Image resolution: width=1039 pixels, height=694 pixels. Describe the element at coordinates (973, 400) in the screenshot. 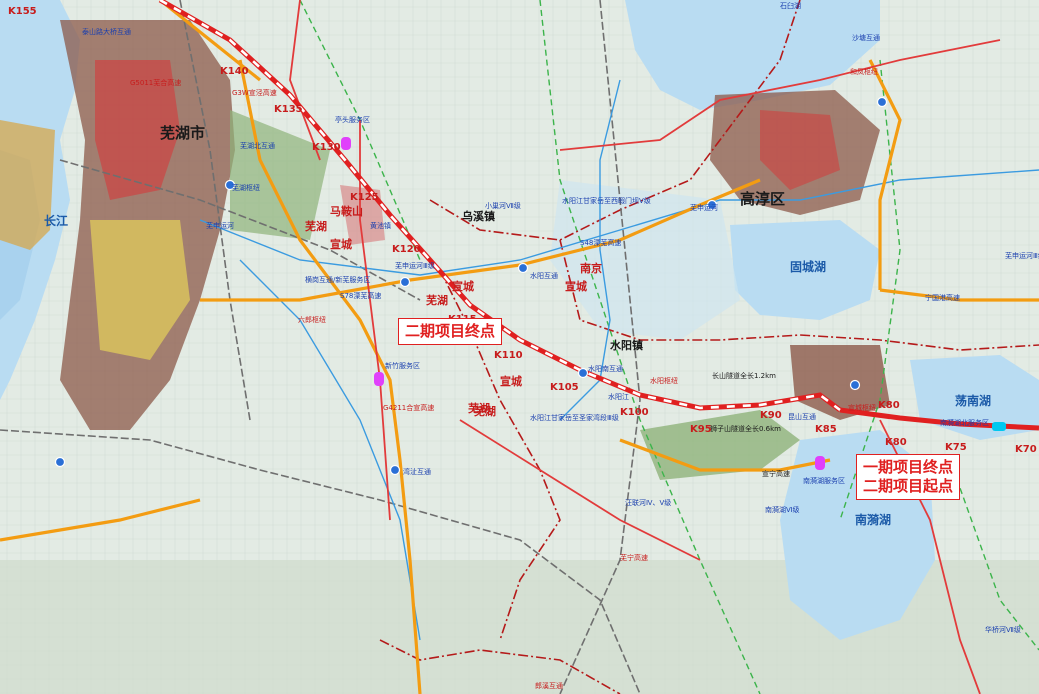

I see `water-label-dangnan: 荡南湖` at that location.